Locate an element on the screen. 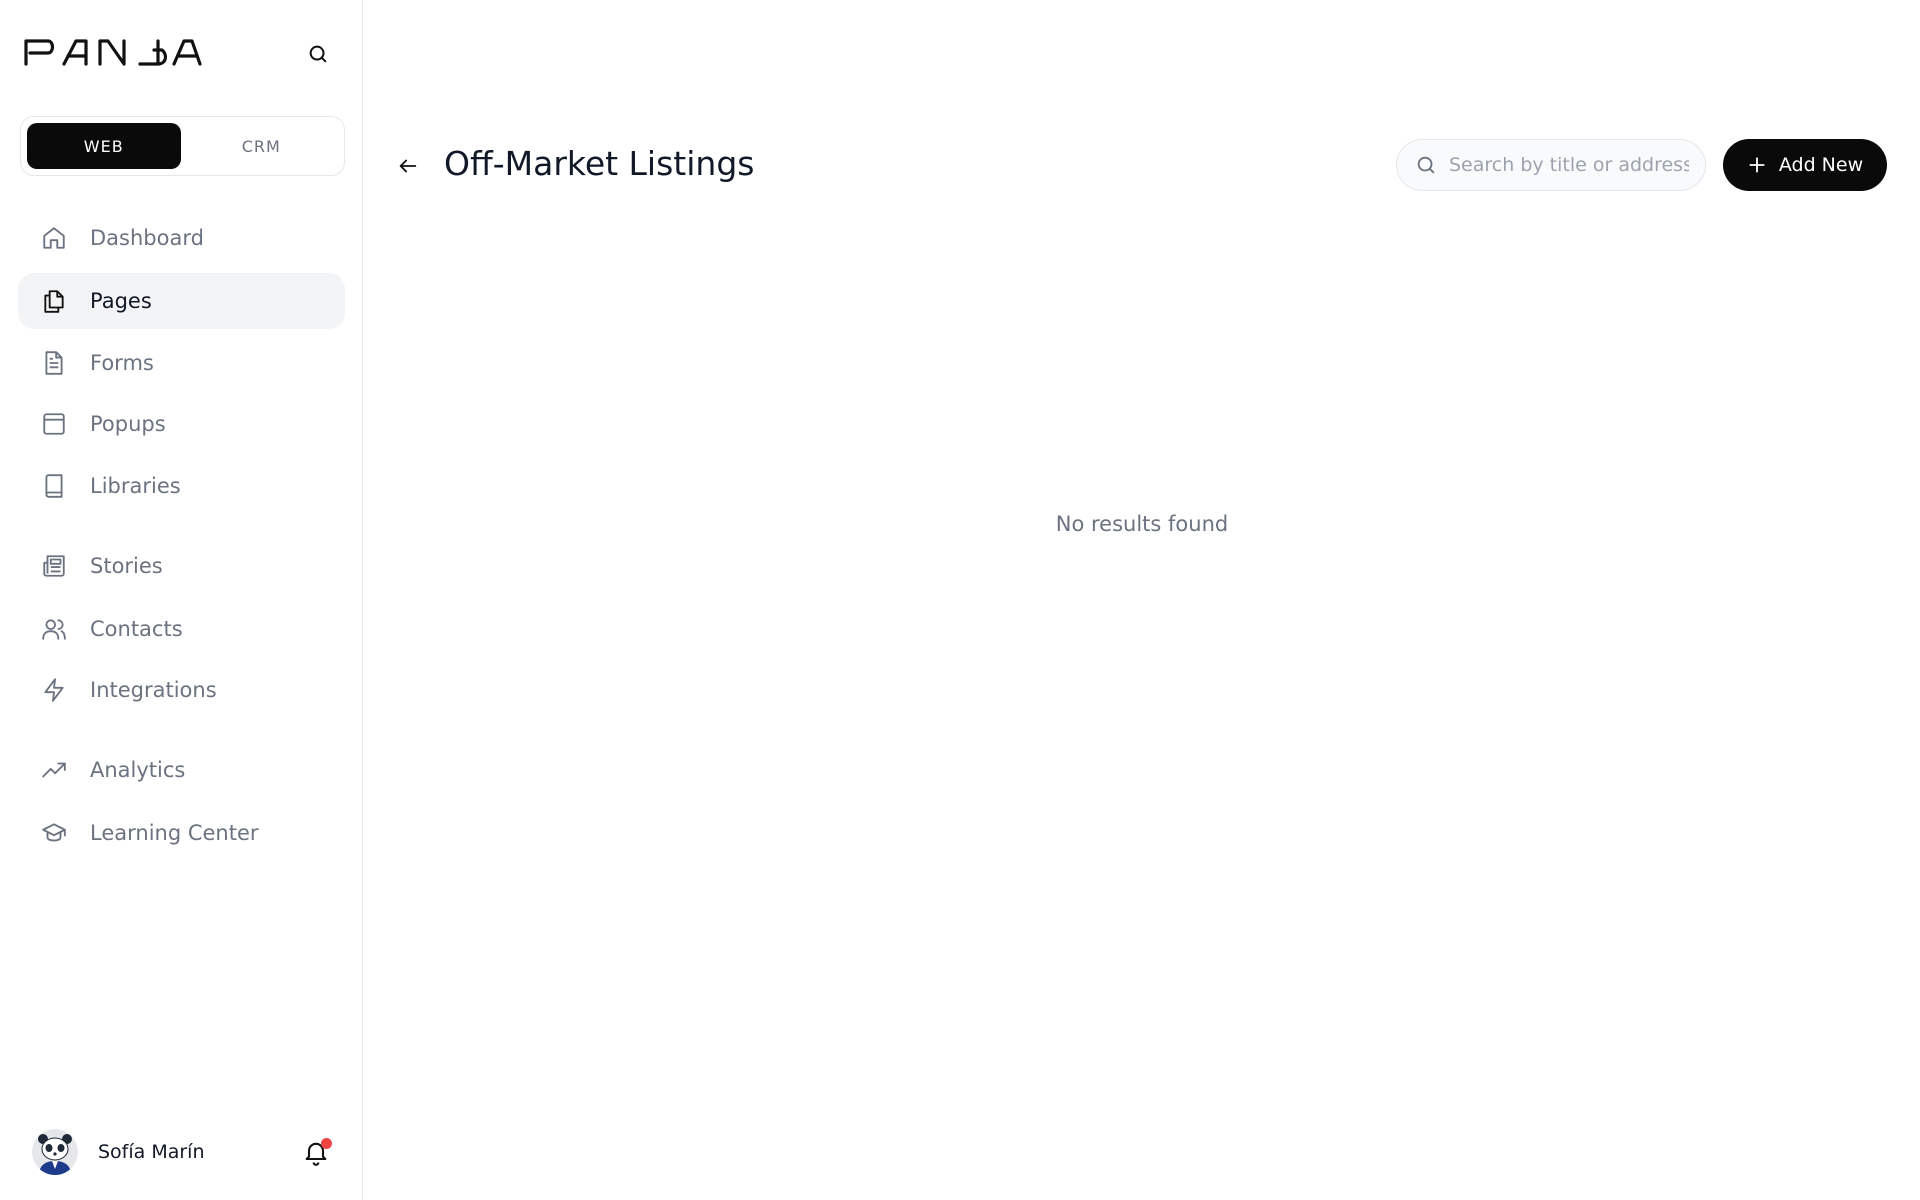 The height and width of the screenshot is (1200, 1920). sidebar-item-label: Dashboard is located at coordinates (147, 238).